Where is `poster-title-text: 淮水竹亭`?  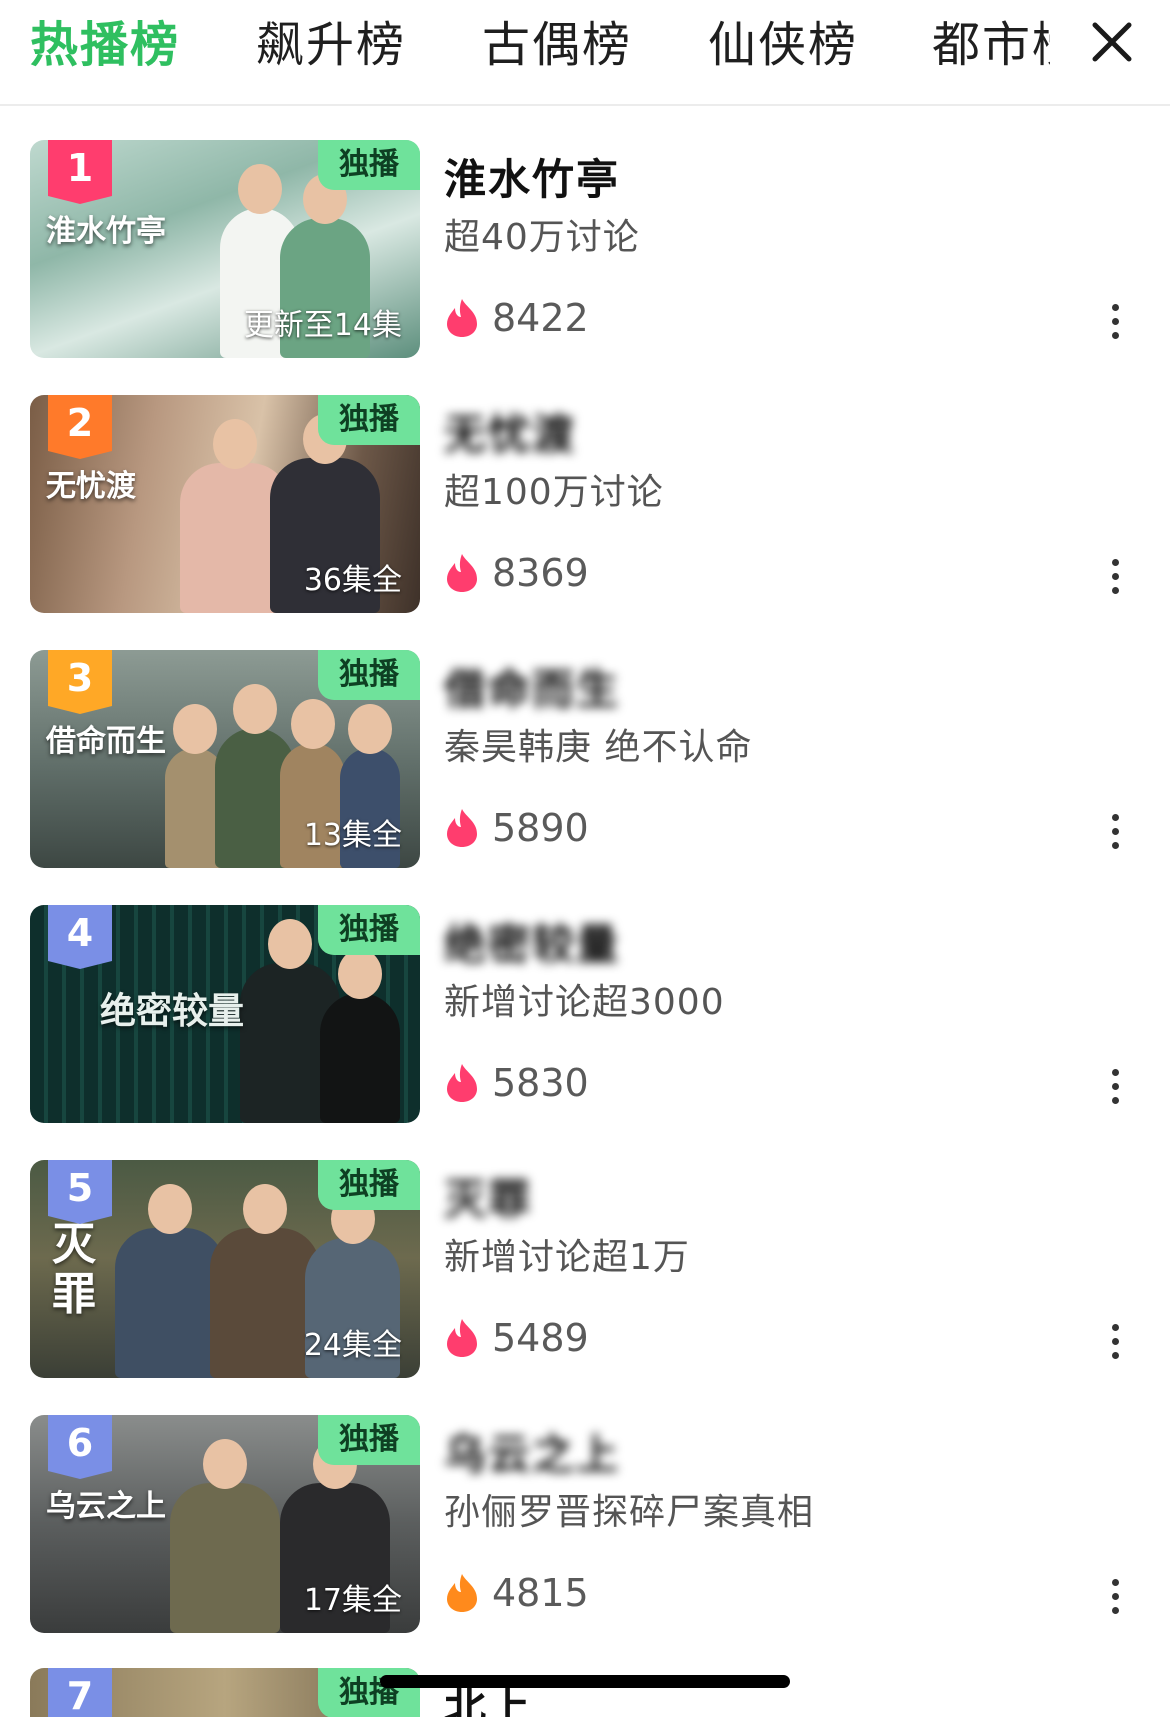 poster-title-text: 淮水竹亭 is located at coordinates (106, 231).